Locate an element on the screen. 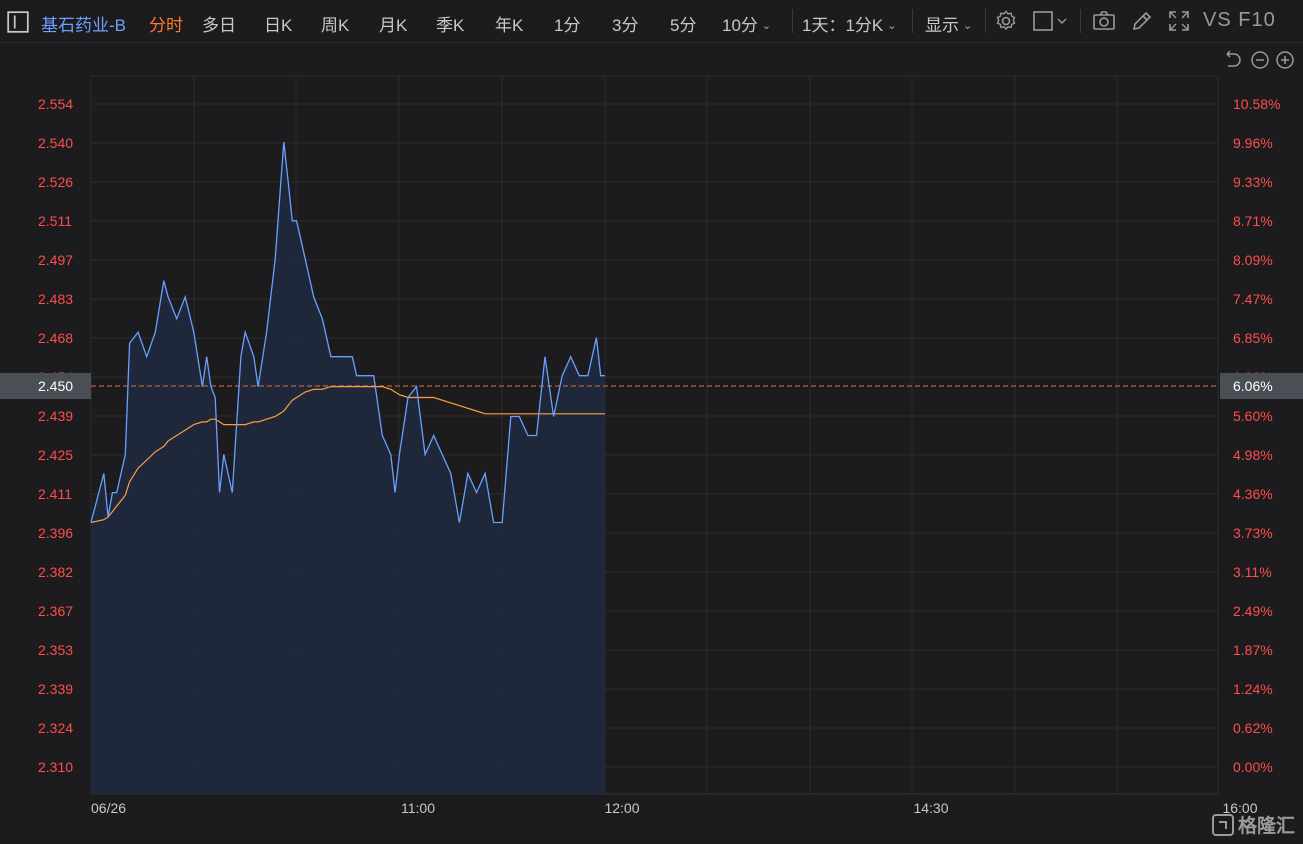  right-tick-label: 2.49% is located at coordinates (1253, 611).